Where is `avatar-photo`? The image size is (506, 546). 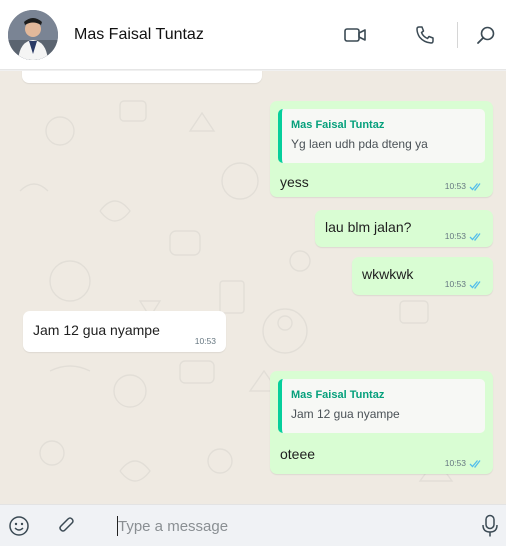 avatar-photo is located at coordinates (33, 34).